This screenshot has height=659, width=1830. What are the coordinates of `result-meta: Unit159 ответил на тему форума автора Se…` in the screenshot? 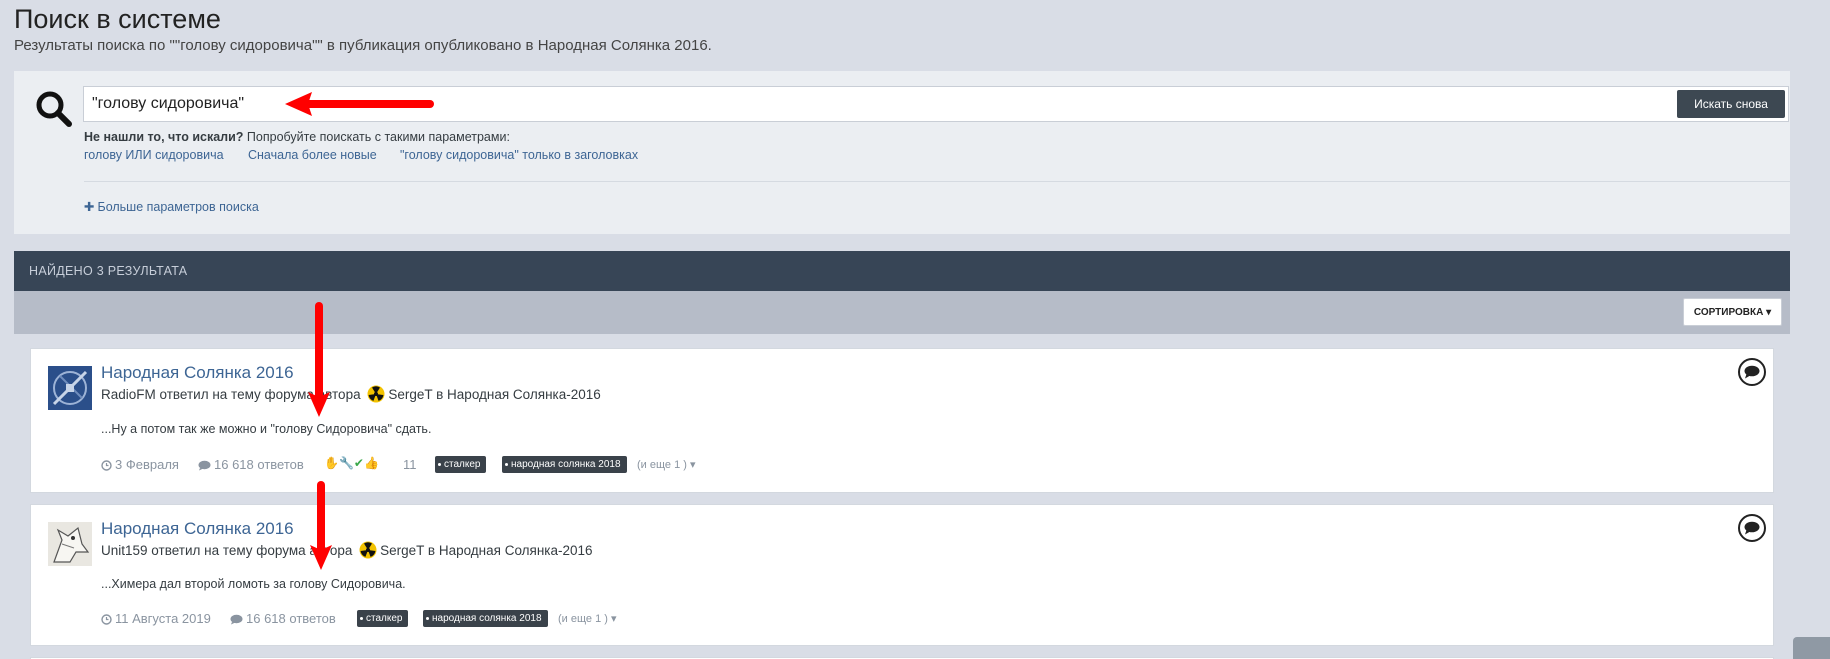 It's located at (347, 550).